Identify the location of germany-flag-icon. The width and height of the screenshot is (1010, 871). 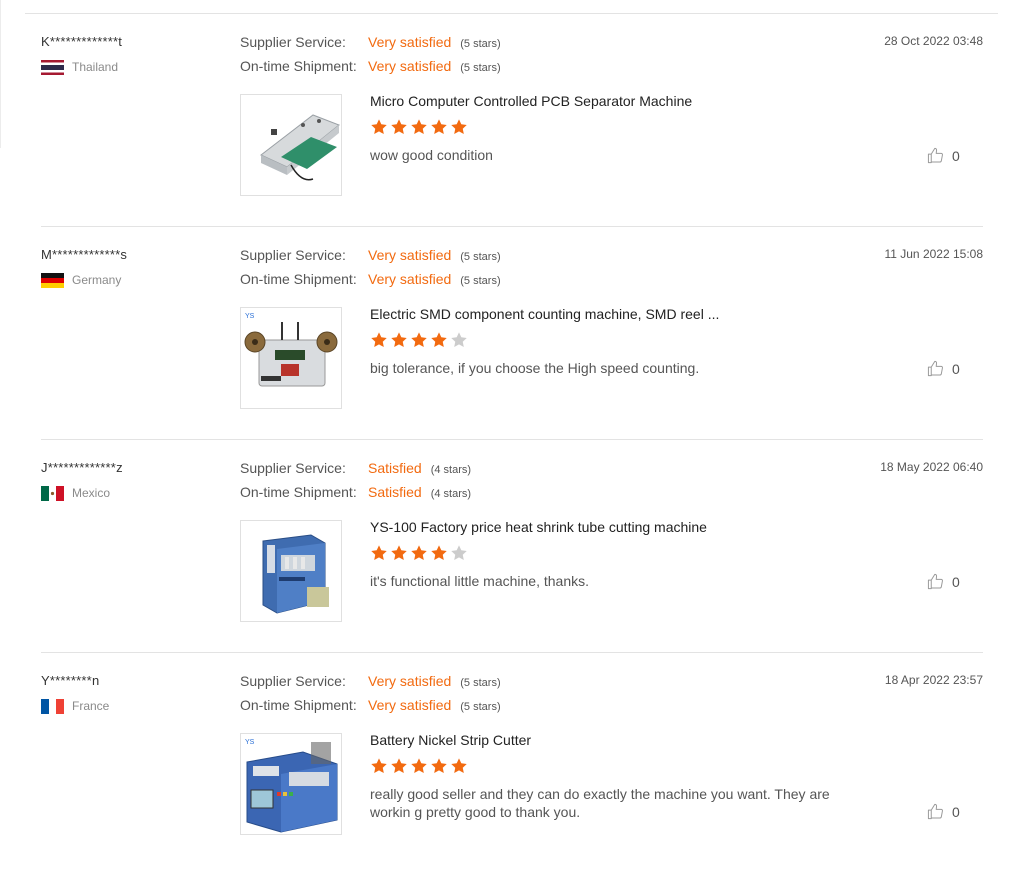
(52, 280).